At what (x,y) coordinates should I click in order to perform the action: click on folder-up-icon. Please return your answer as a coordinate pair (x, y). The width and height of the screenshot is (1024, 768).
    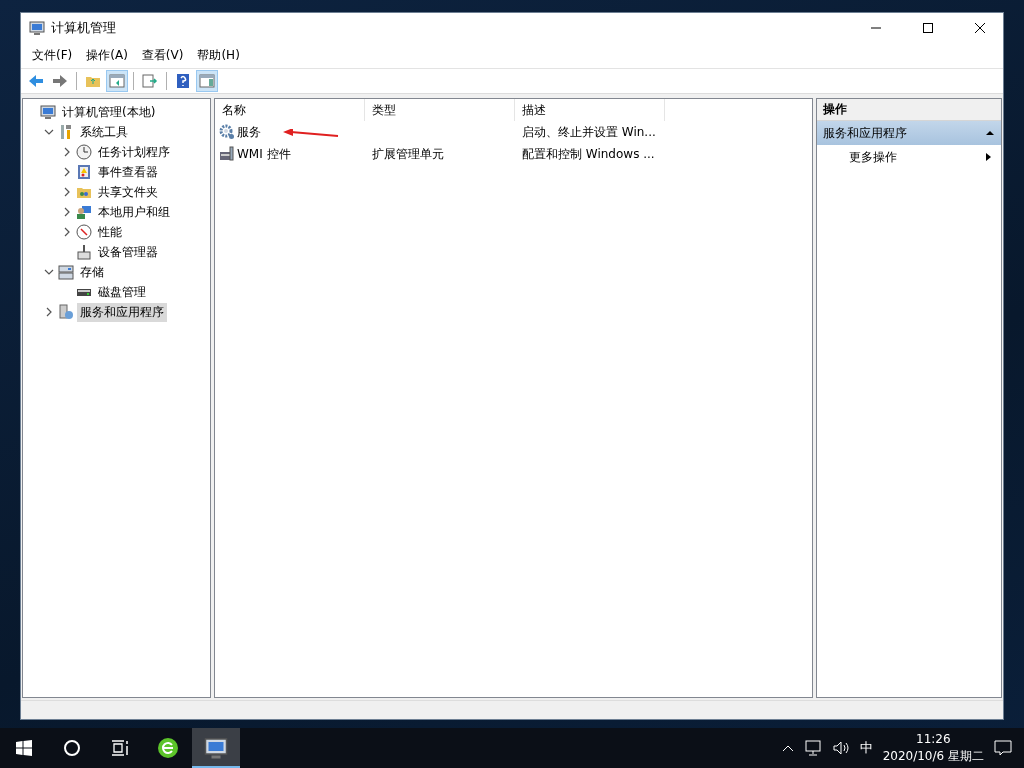
    Looking at the image, I should click on (93, 81).